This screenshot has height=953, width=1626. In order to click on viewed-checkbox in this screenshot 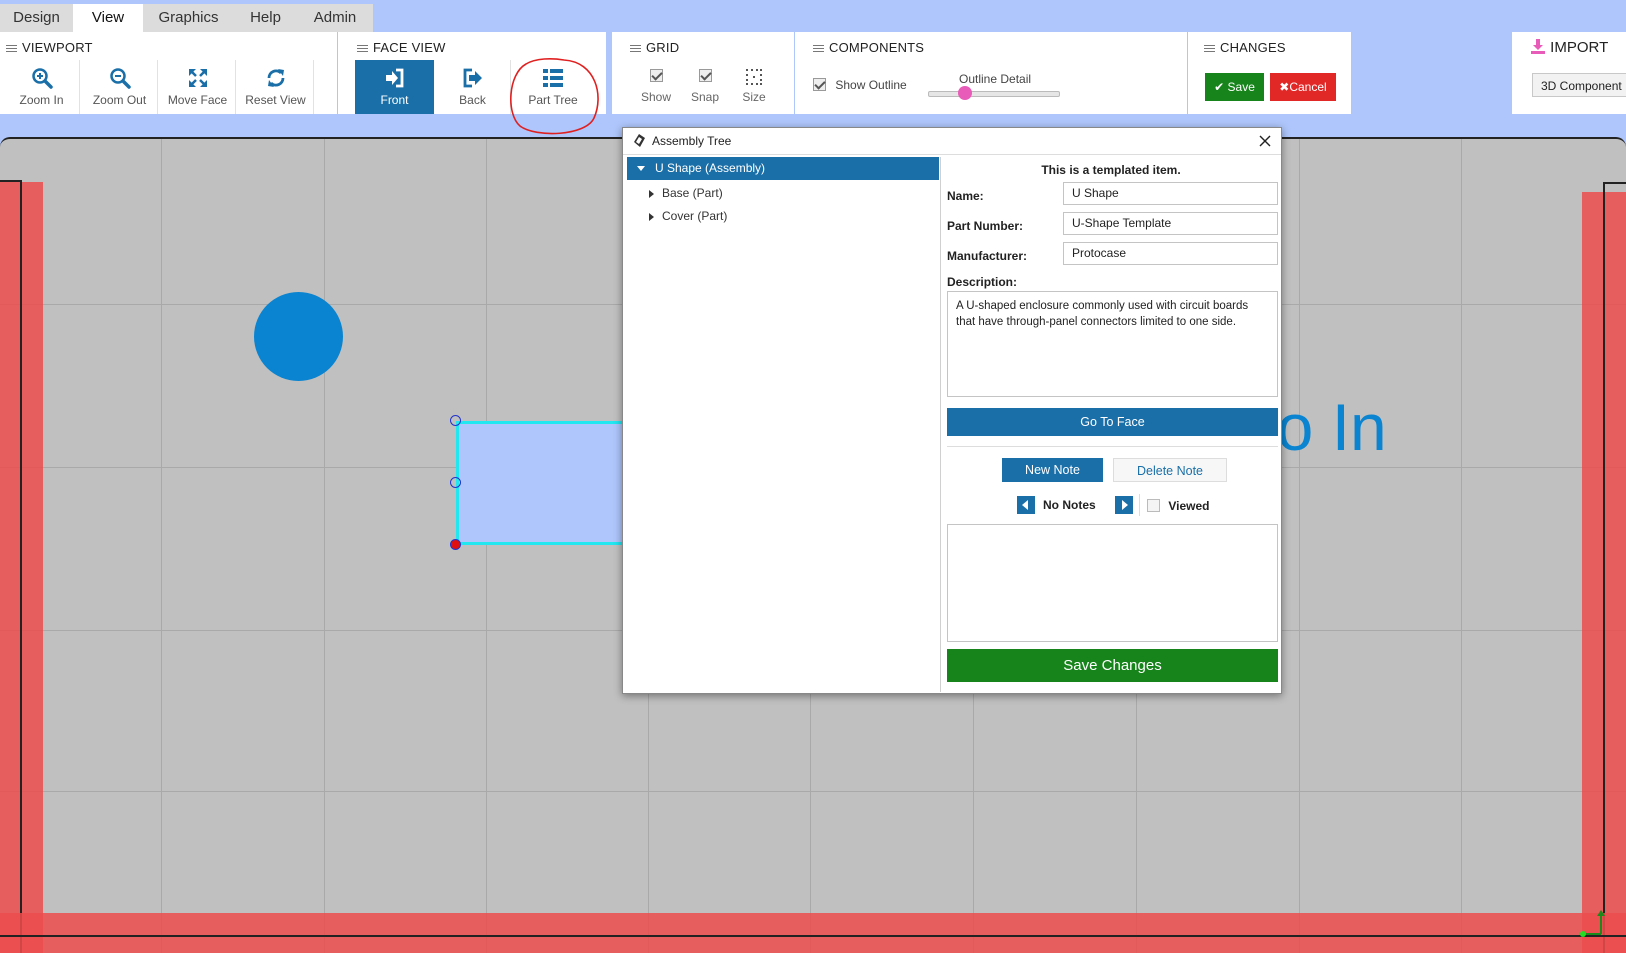, I will do `click(1153, 506)`.